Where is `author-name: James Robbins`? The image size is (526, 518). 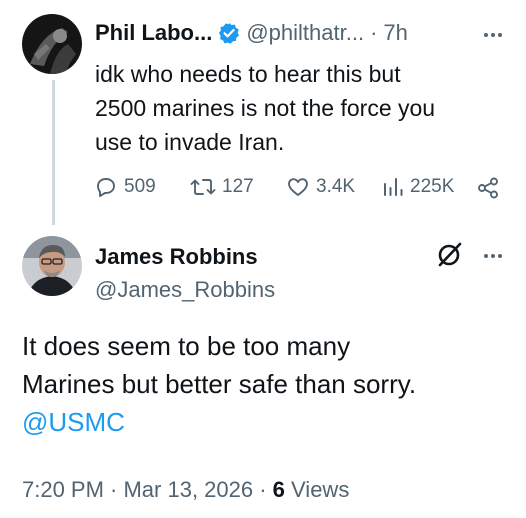
author-name: James Robbins is located at coordinates (176, 257).